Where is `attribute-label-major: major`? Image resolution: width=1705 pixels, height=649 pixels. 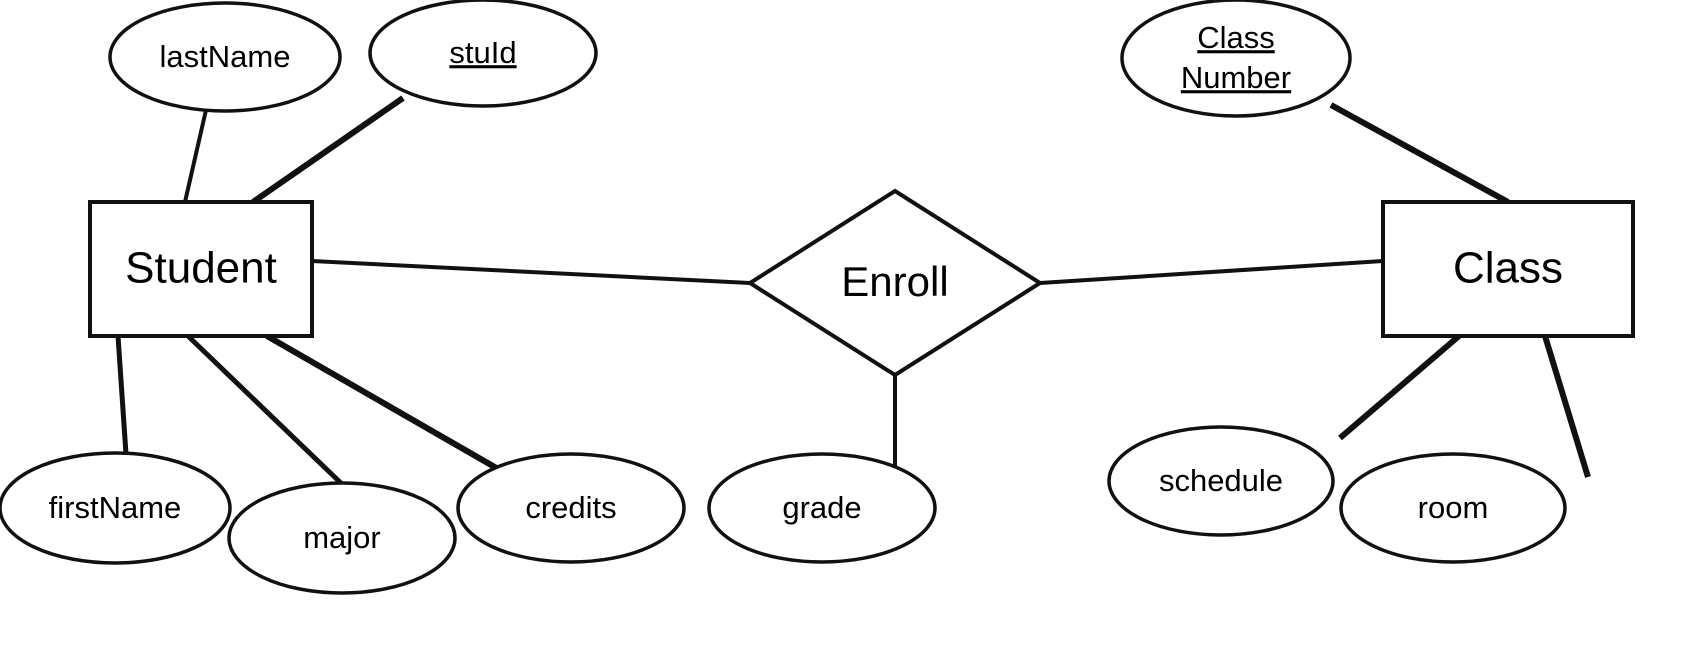 attribute-label-major: major is located at coordinates (342, 537).